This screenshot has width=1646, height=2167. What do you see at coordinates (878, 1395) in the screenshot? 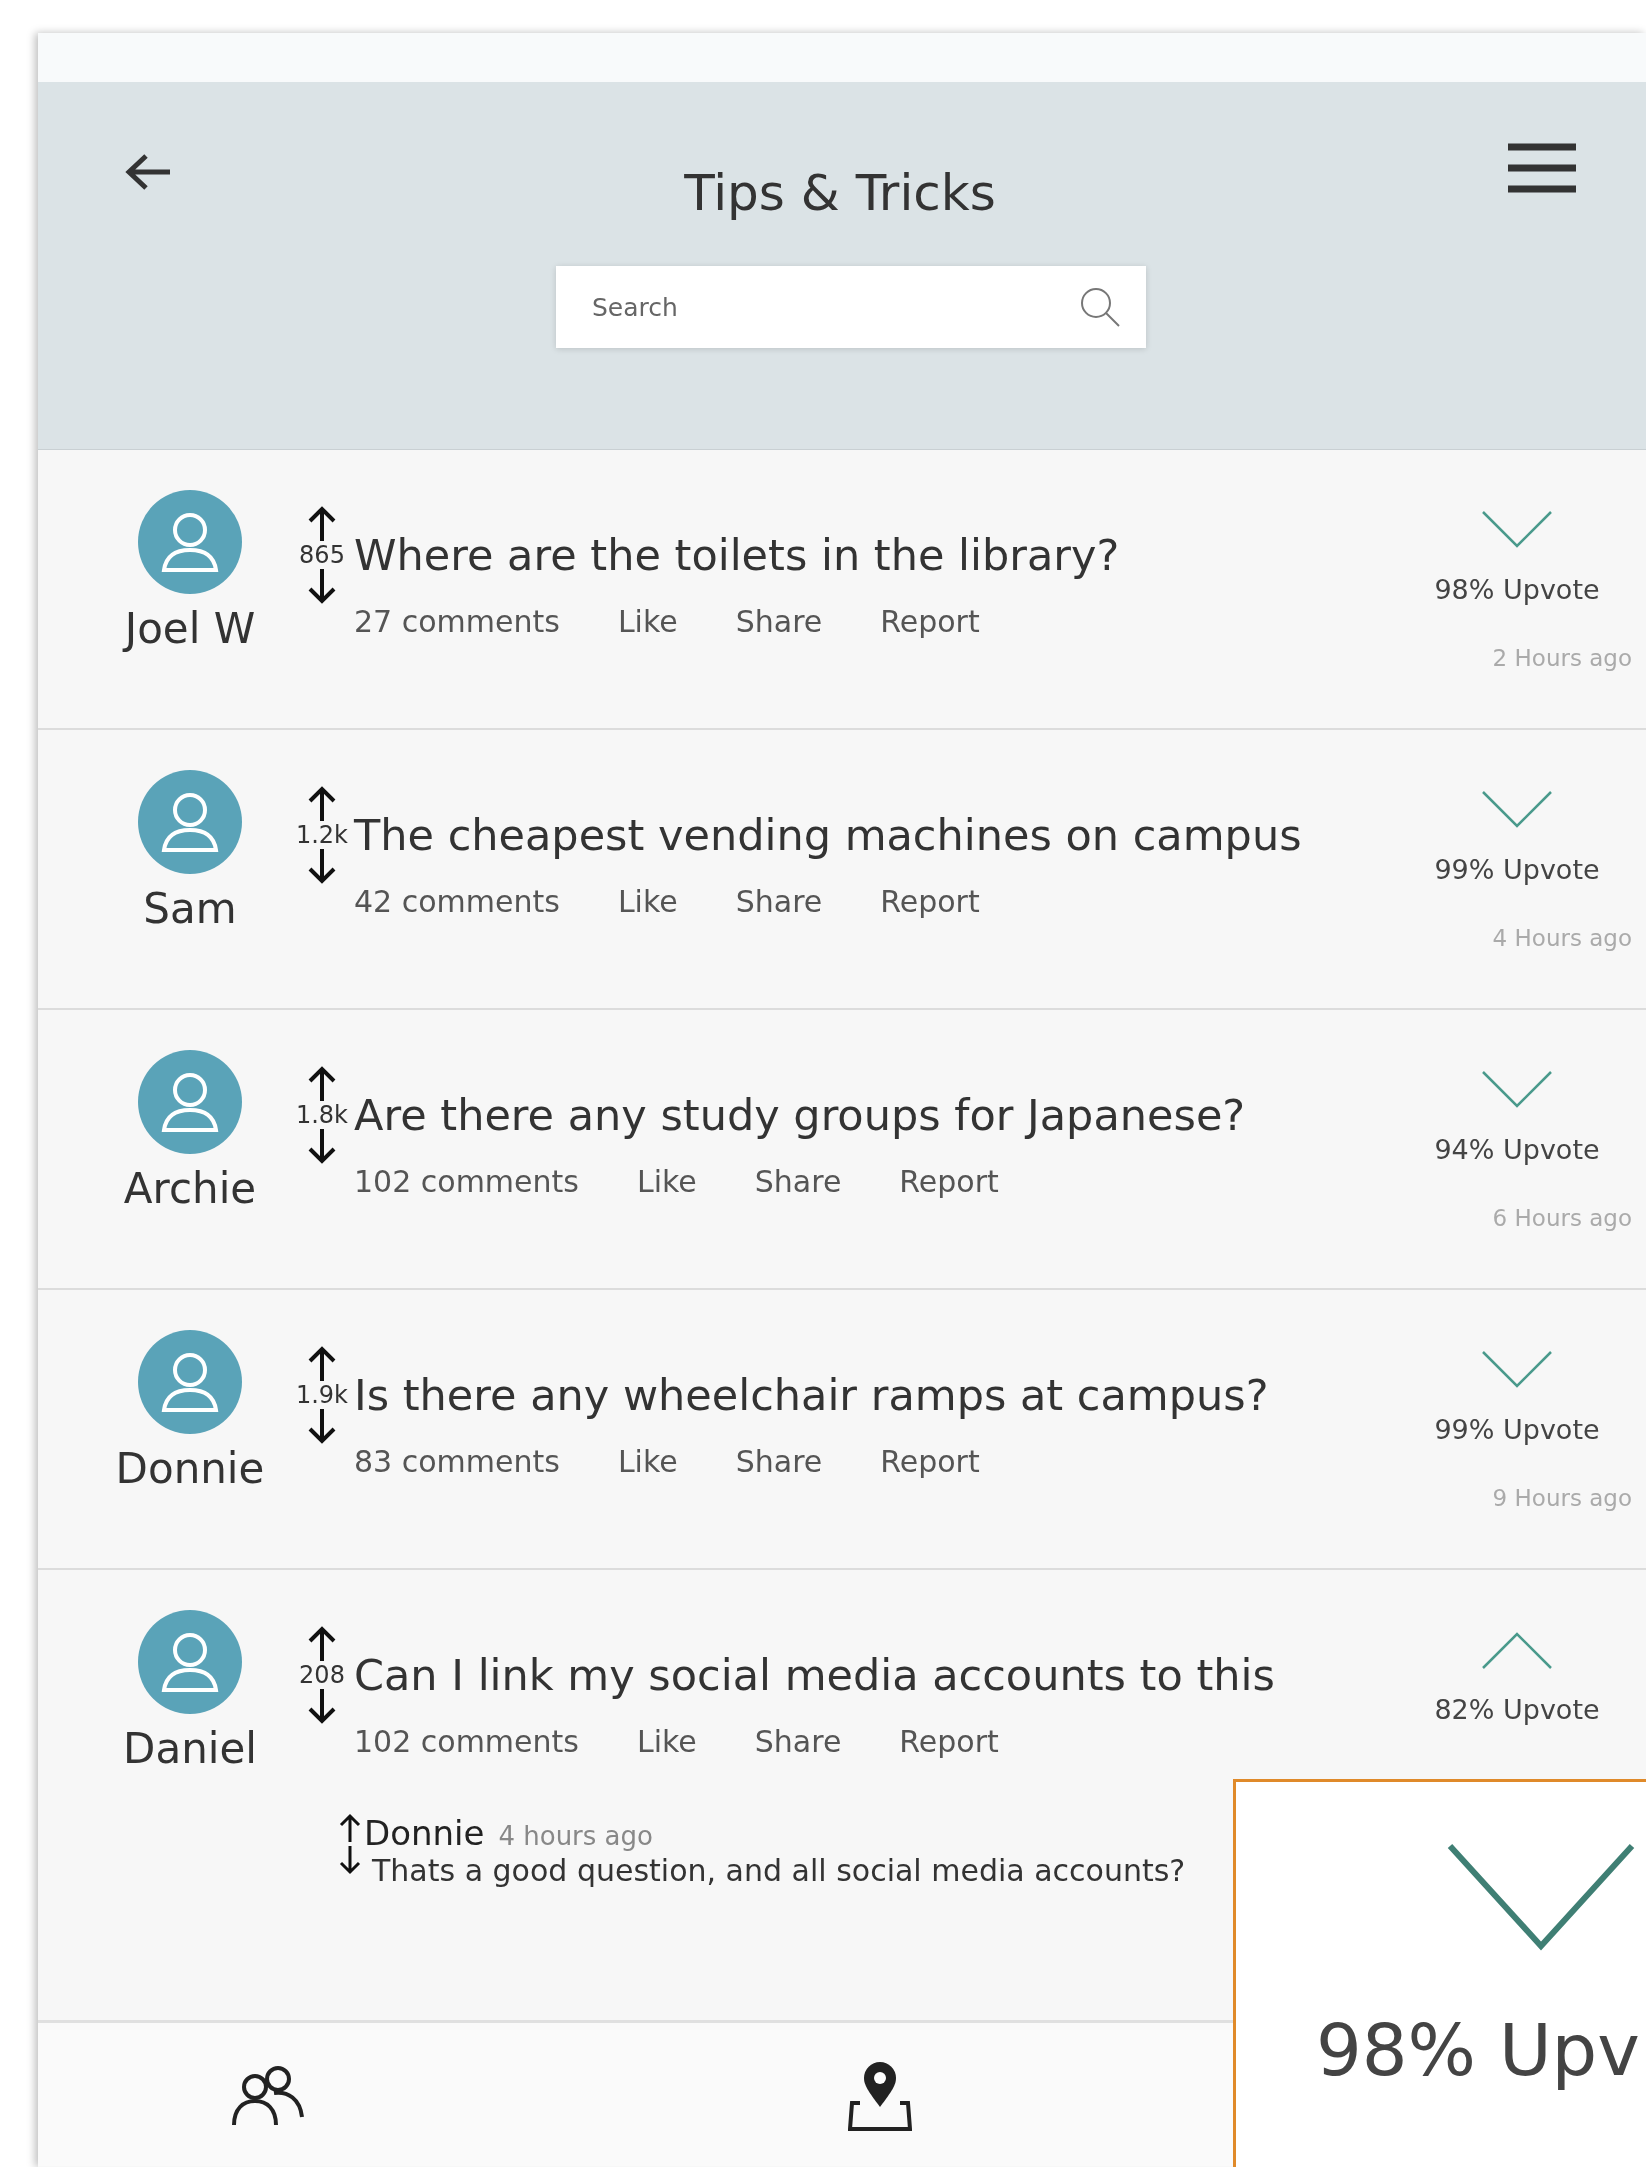
I see `post-title: Is there any wheelchair ramps at campus?` at bounding box center [878, 1395].